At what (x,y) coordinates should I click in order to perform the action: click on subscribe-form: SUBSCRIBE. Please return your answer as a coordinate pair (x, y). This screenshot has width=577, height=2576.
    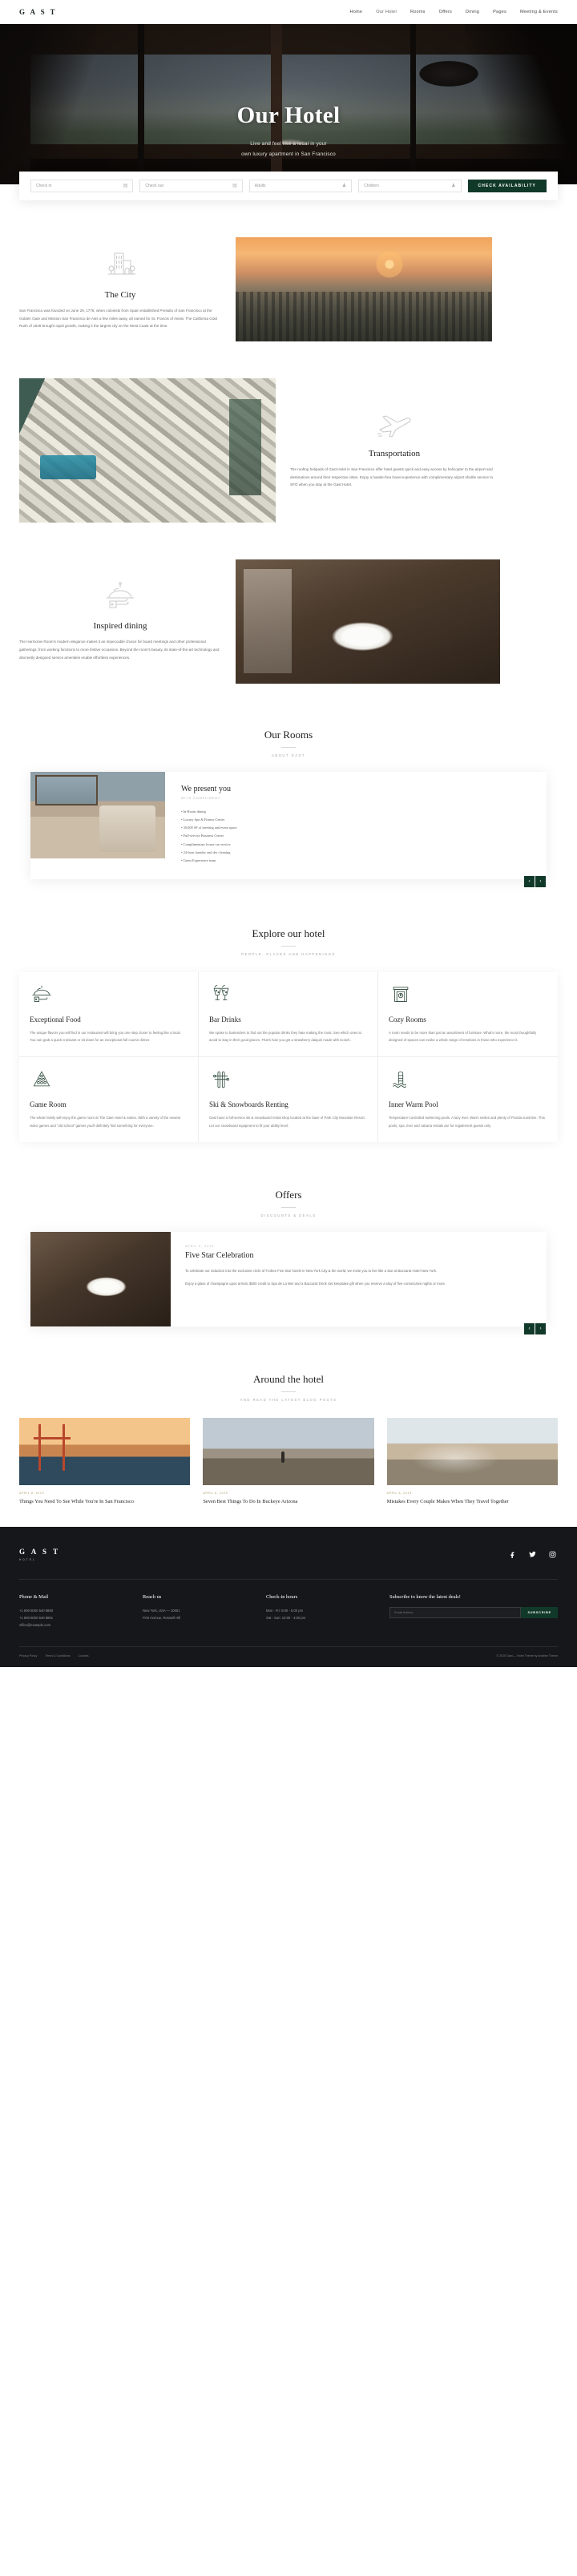
    Looking at the image, I should click on (473, 1612).